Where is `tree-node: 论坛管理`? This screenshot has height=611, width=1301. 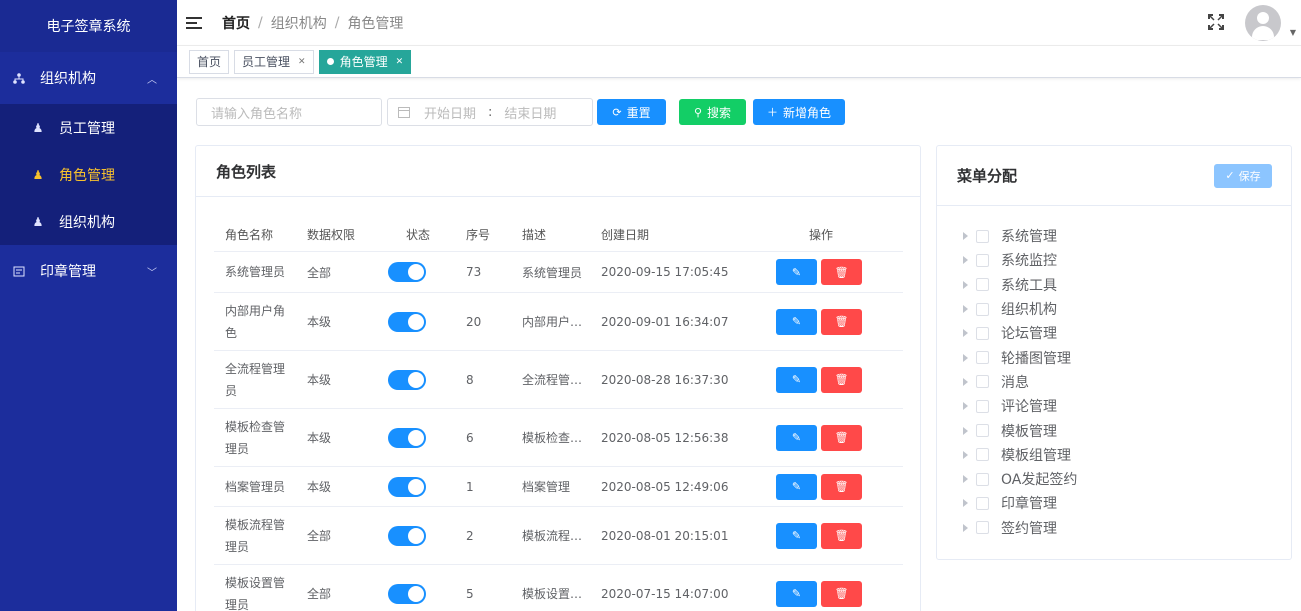 tree-node: 论坛管理 is located at coordinates (1020, 333).